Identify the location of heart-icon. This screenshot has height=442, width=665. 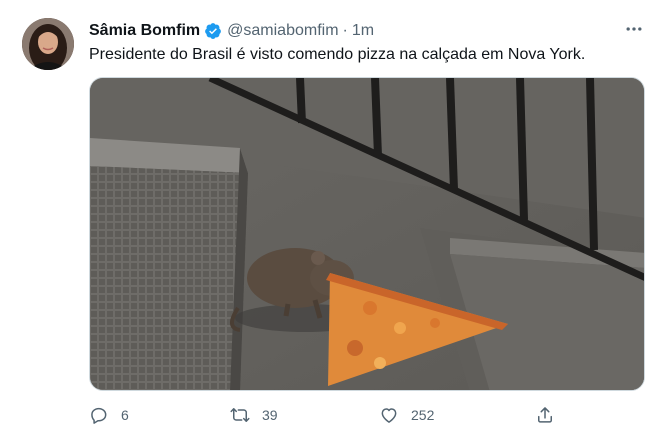
(389, 415).